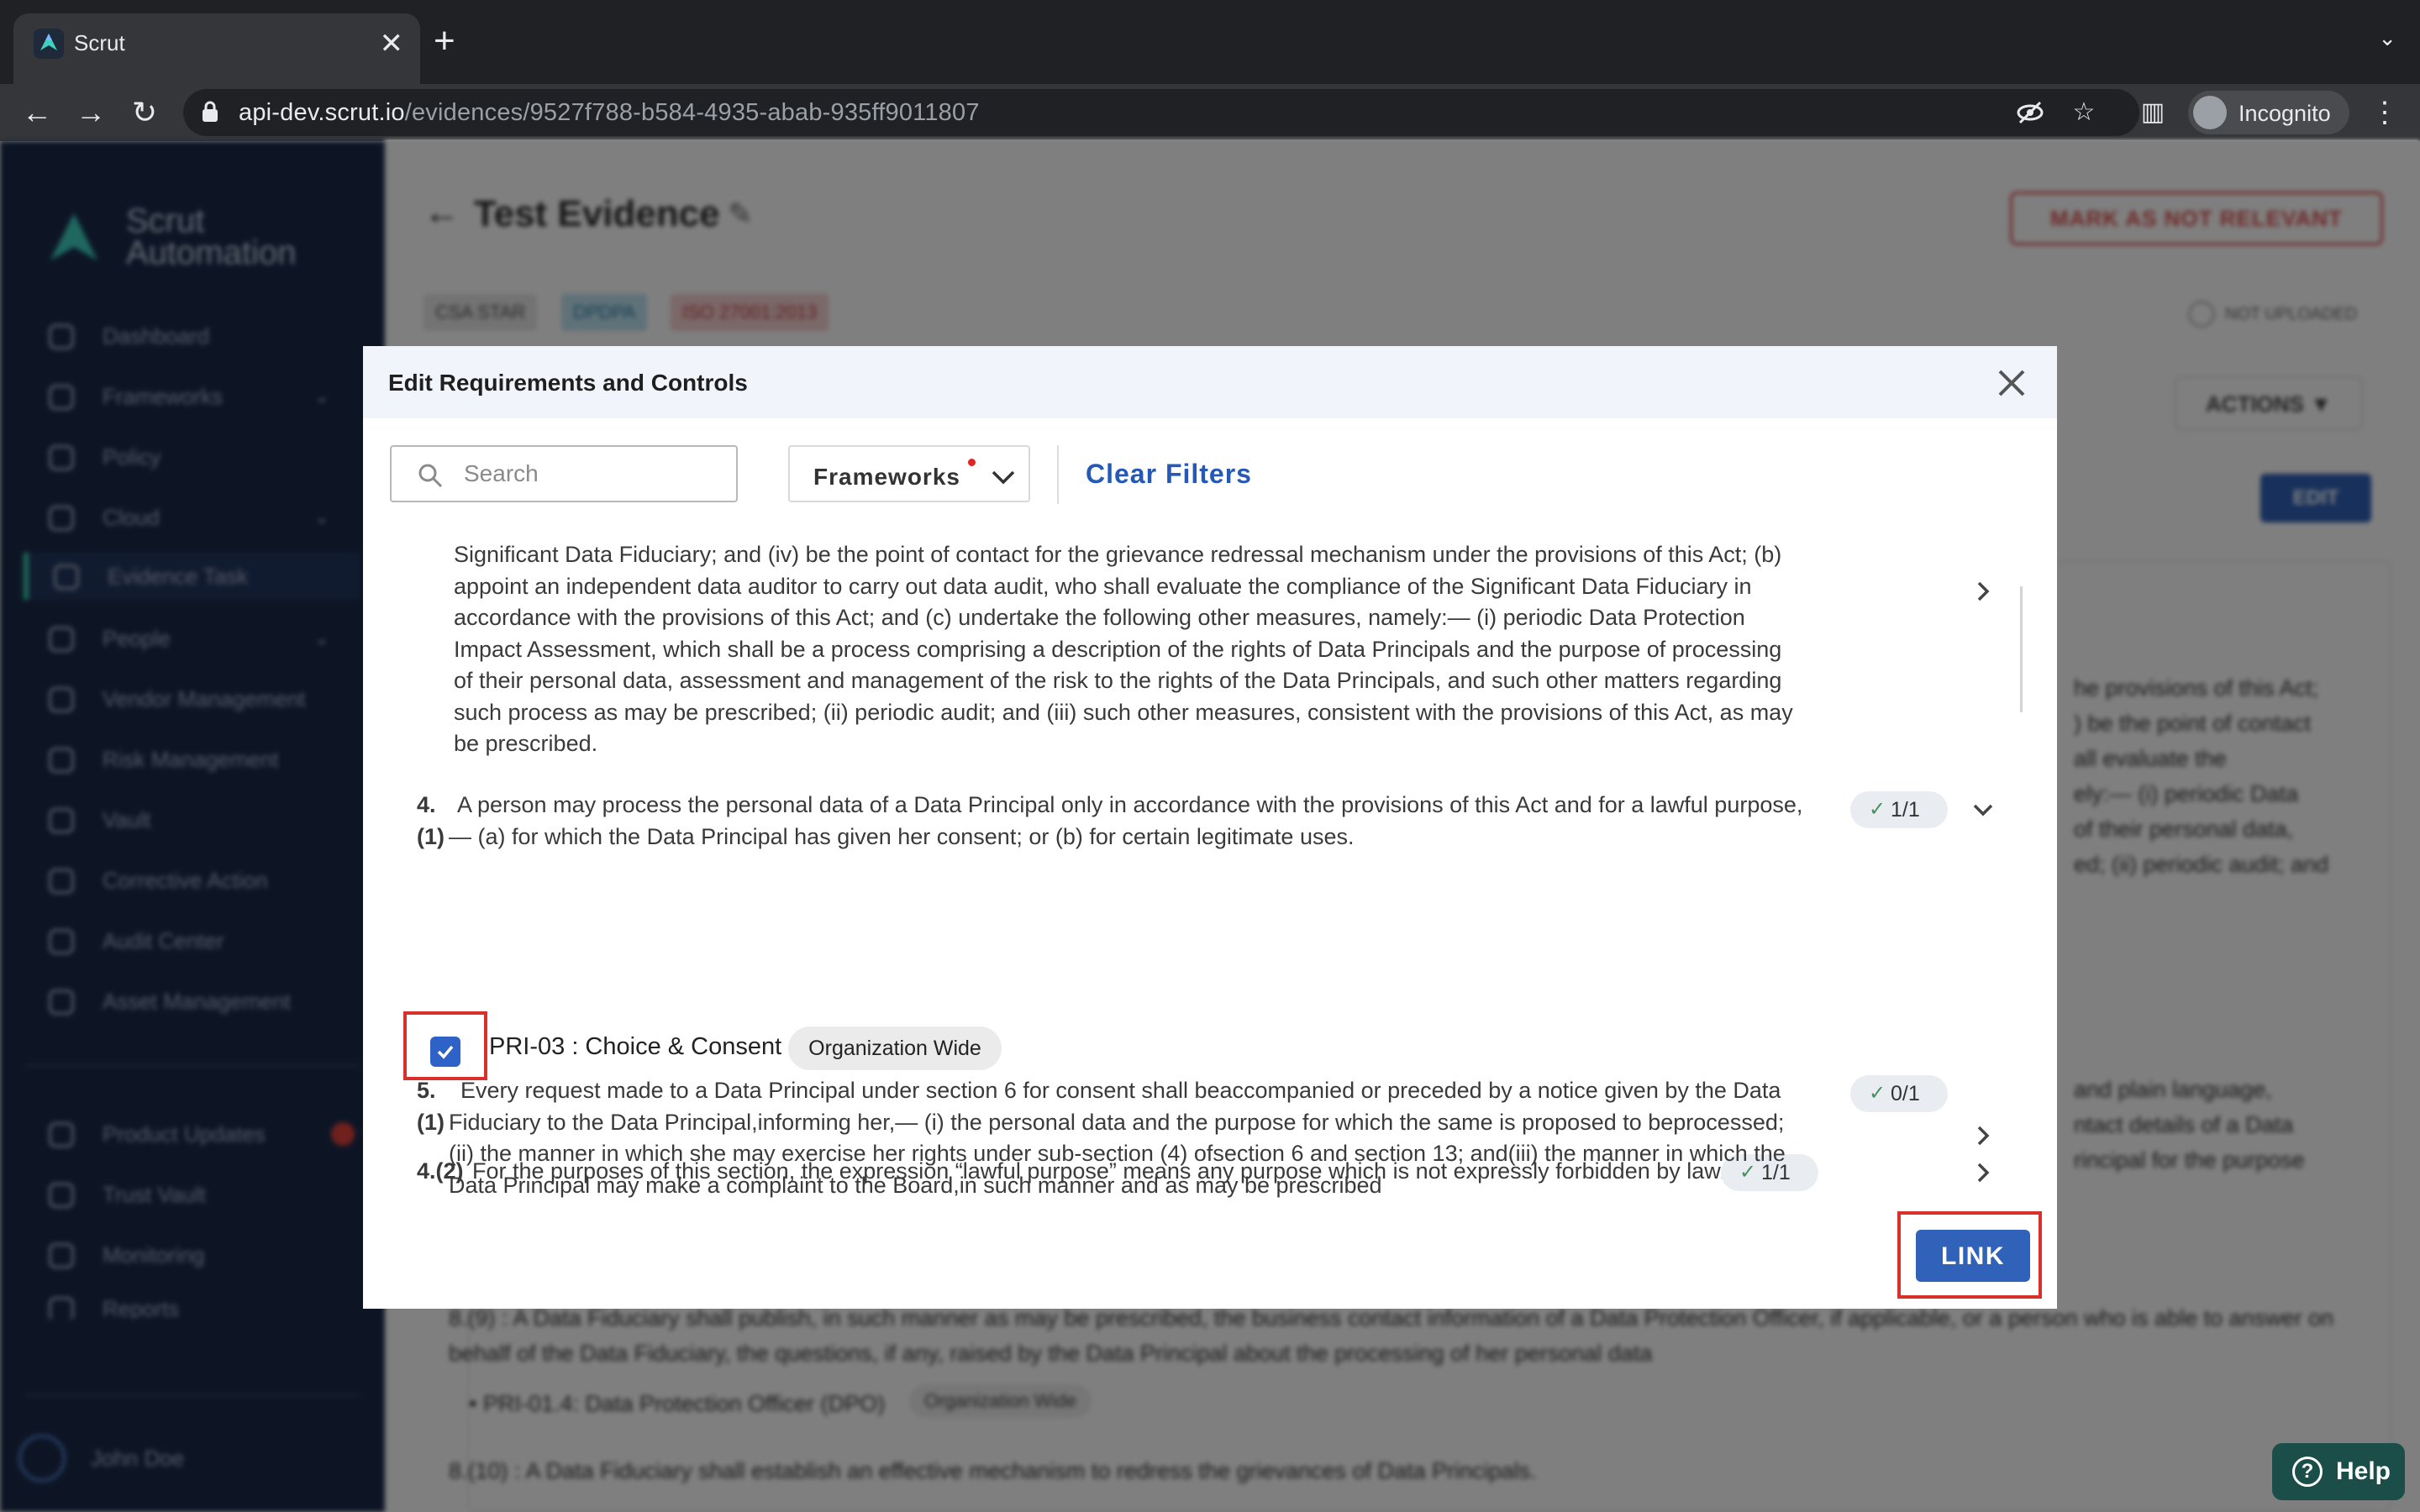 The image size is (2420, 1512). I want to click on scrollbar, so click(2022, 649).